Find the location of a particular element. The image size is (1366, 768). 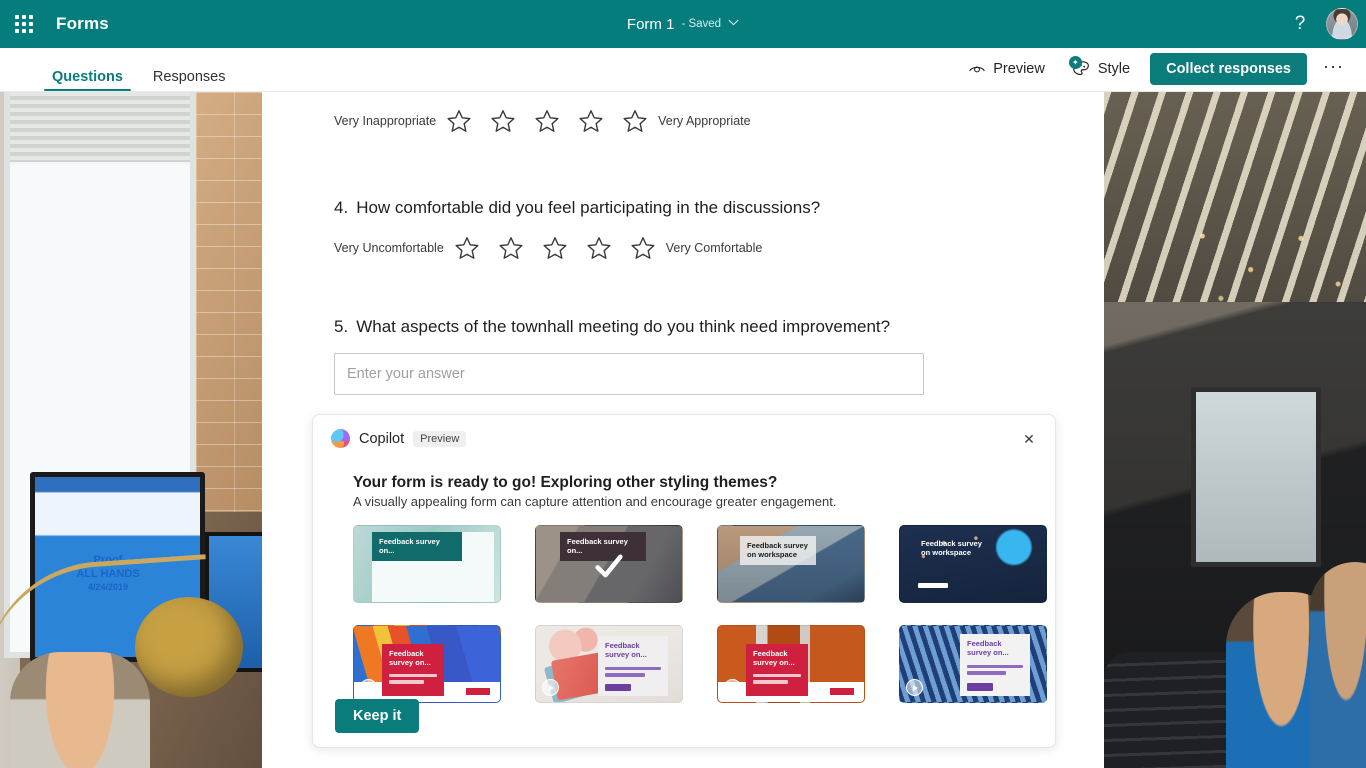

rating-row-3: Very Inappropriate Very Appropriate is located at coordinates (683, 121).